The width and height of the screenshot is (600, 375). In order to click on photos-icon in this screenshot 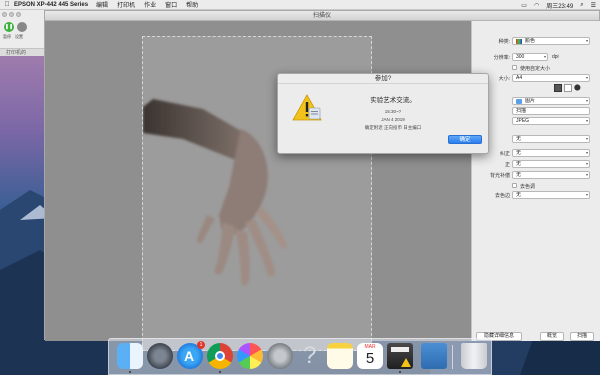, I will do `click(250, 356)`.